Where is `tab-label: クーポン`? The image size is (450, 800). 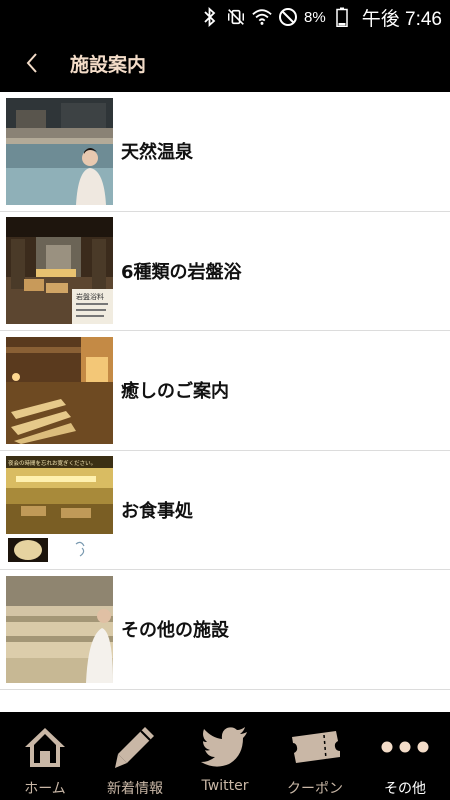
tab-label: クーポン is located at coordinates (315, 789).